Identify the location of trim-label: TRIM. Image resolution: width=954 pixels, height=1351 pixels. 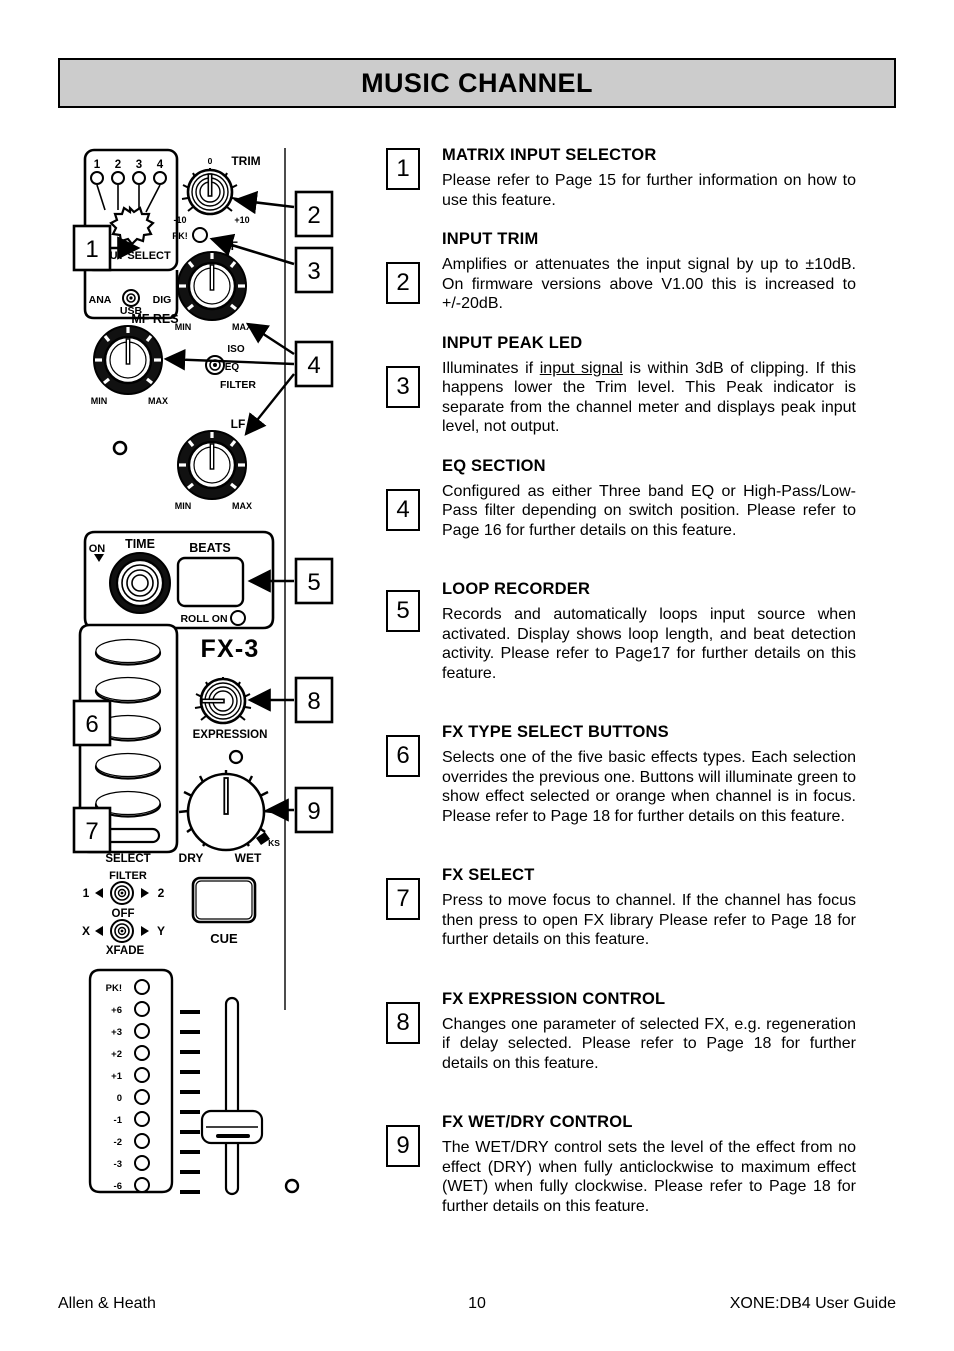
(245, 161).